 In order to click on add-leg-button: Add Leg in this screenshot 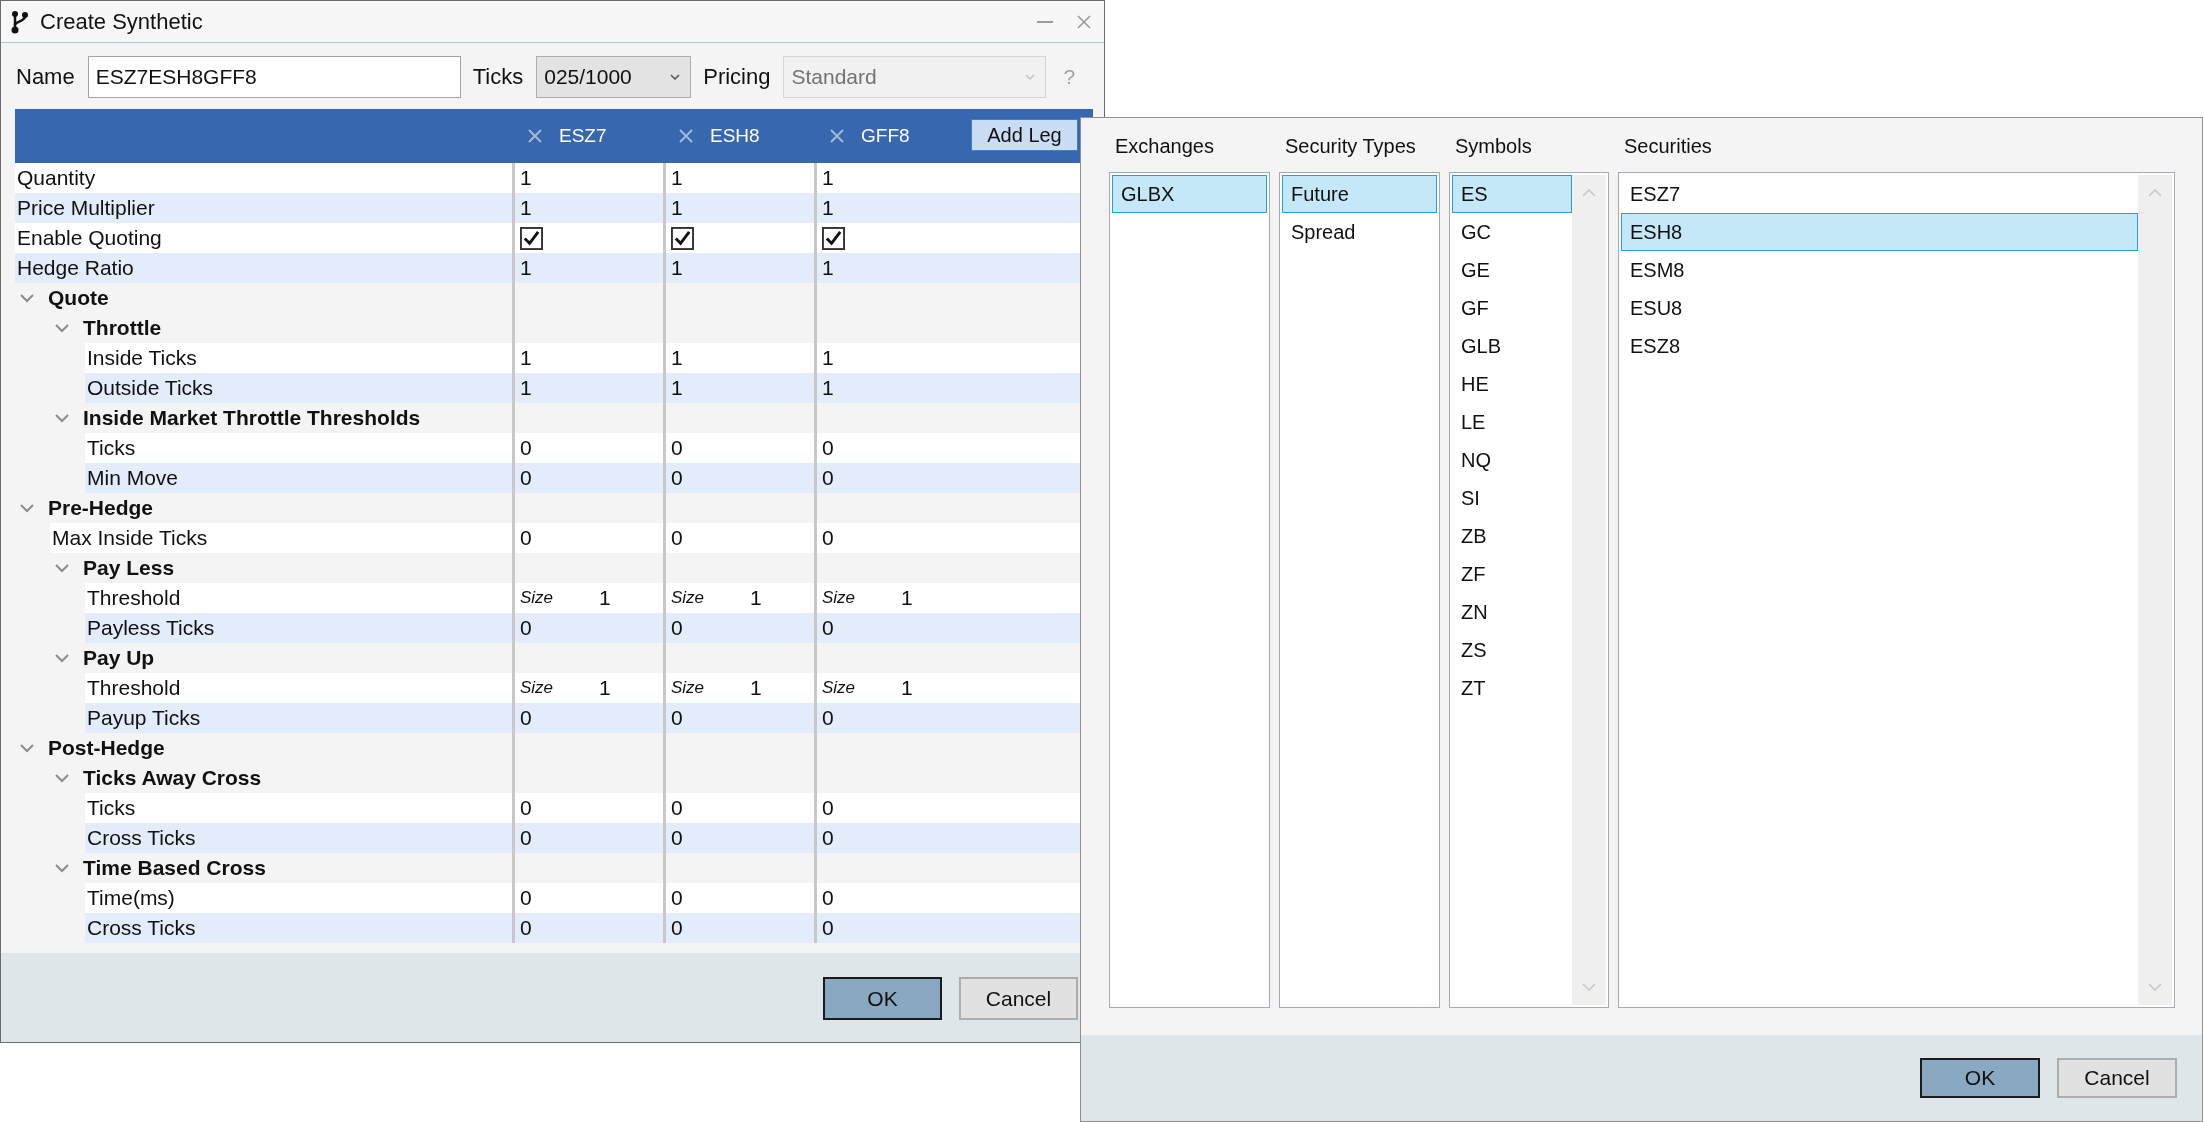, I will do `click(1024, 135)`.